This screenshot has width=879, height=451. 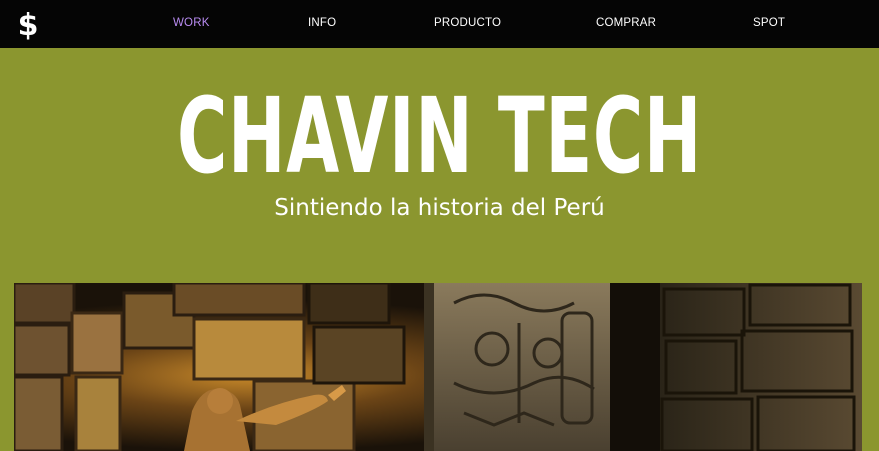 I want to click on nav-link-work: WORK, so click(x=191, y=23).